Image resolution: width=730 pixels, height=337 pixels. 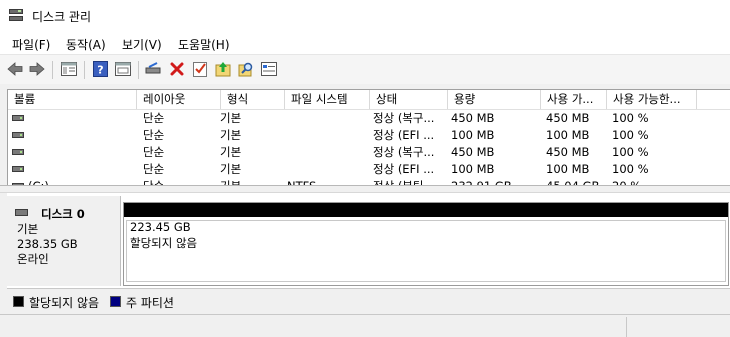 What do you see at coordinates (21, 212) in the screenshot?
I see `disk-icon` at bounding box center [21, 212].